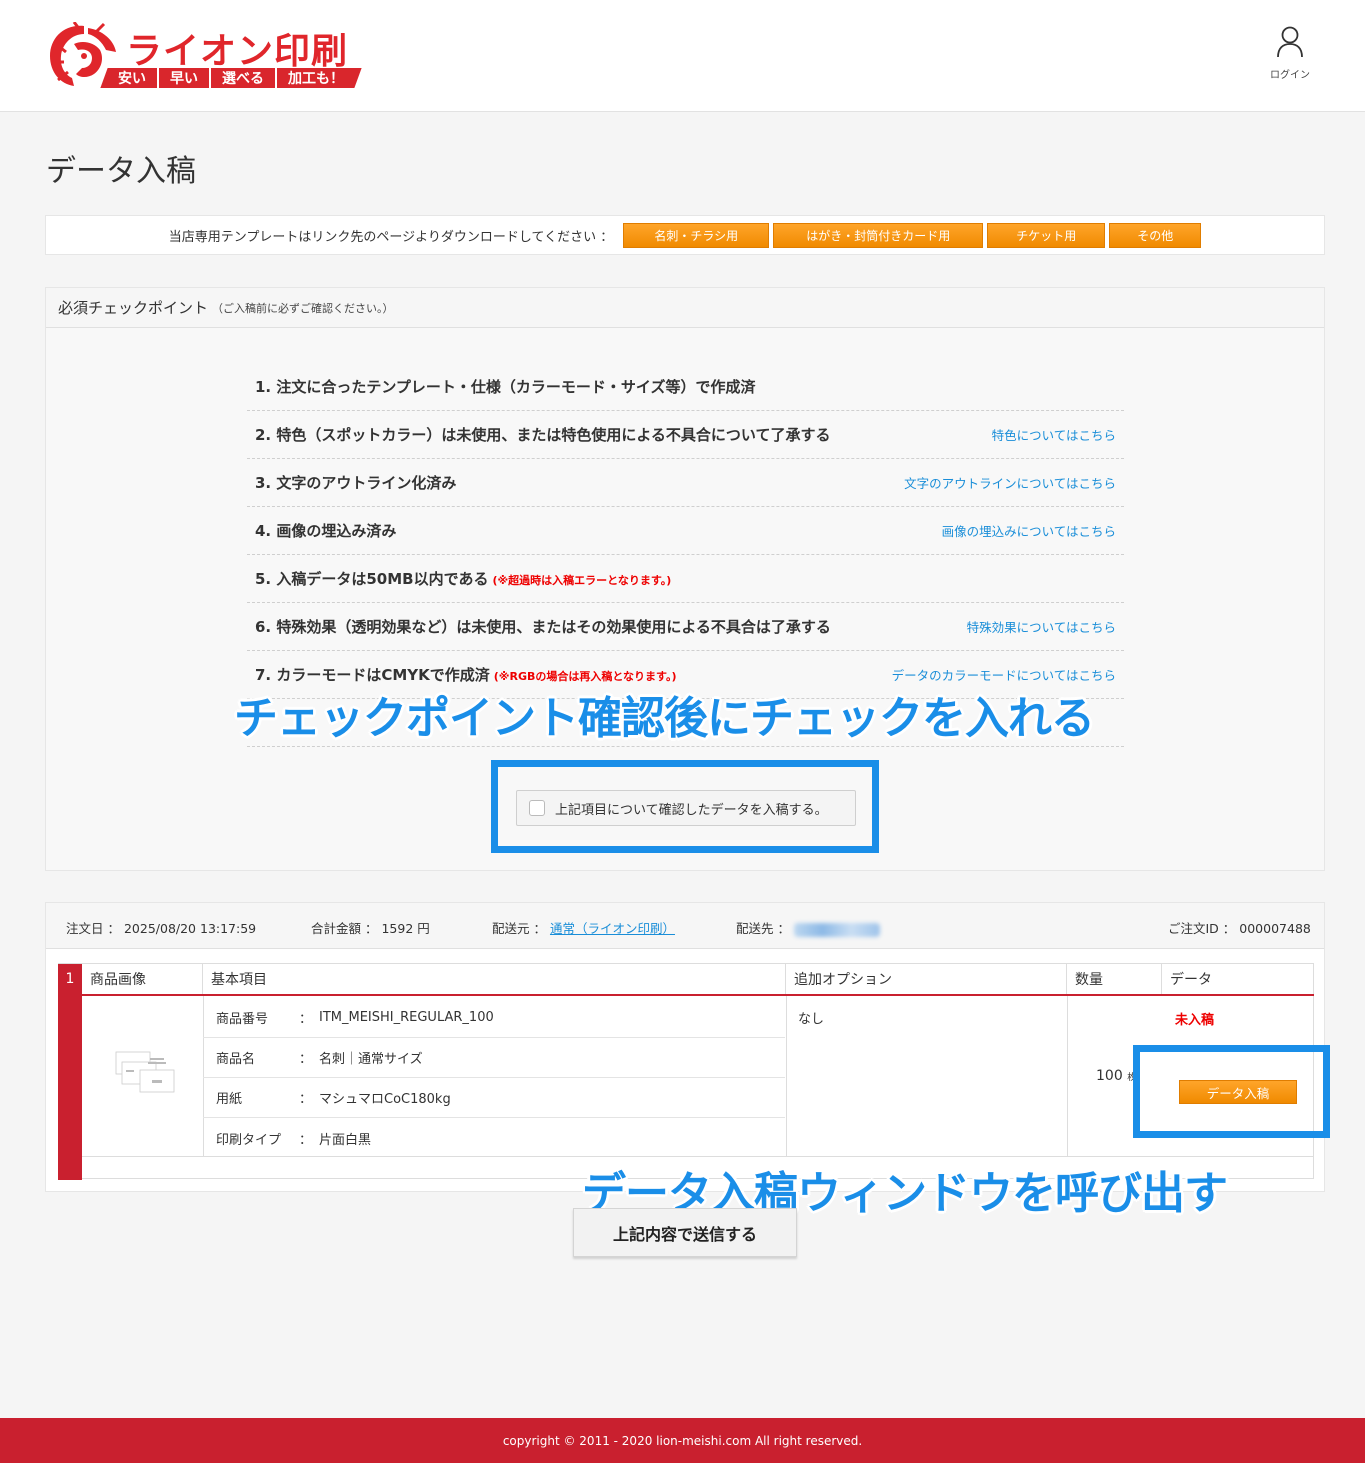  I want to click on order-date-label: 注文日 ：, so click(93, 928).